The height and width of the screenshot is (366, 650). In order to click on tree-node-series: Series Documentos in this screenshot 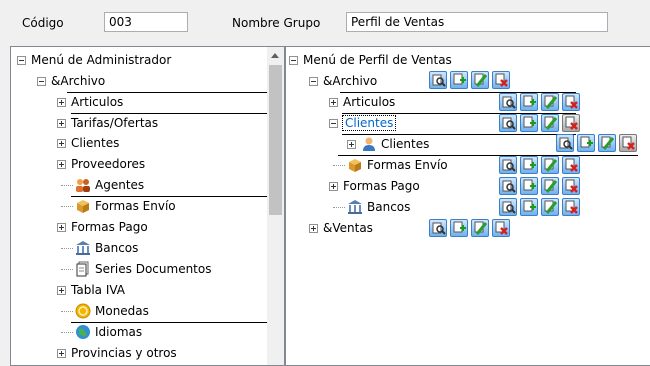, I will do `click(136, 269)`.